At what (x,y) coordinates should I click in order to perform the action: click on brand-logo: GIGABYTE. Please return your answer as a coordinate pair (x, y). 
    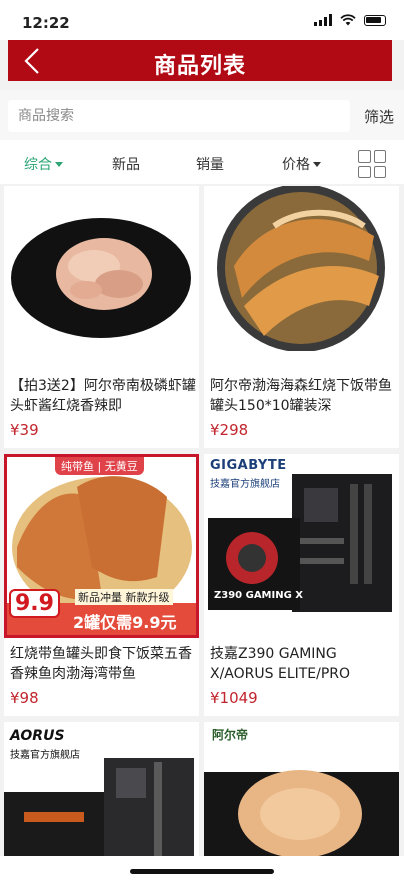
    Looking at the image, I should click on (248, 465).